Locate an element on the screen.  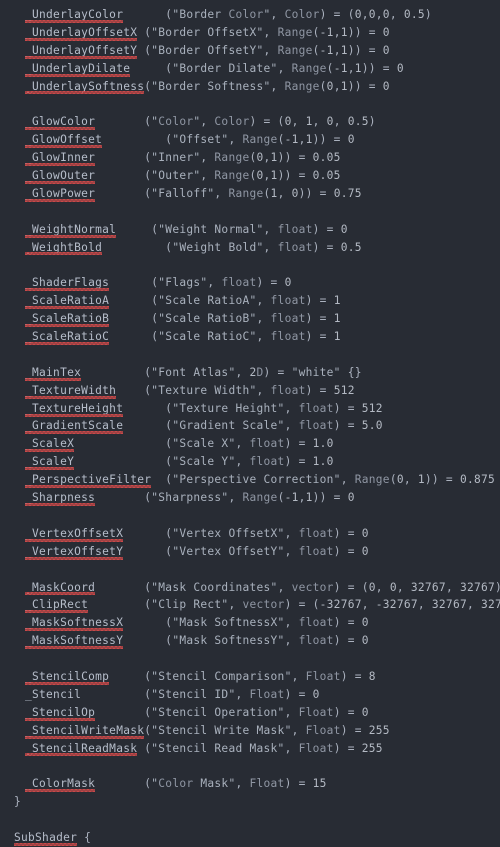
code-identifier: _UnderlayColor is located at coordinates (74, 15).